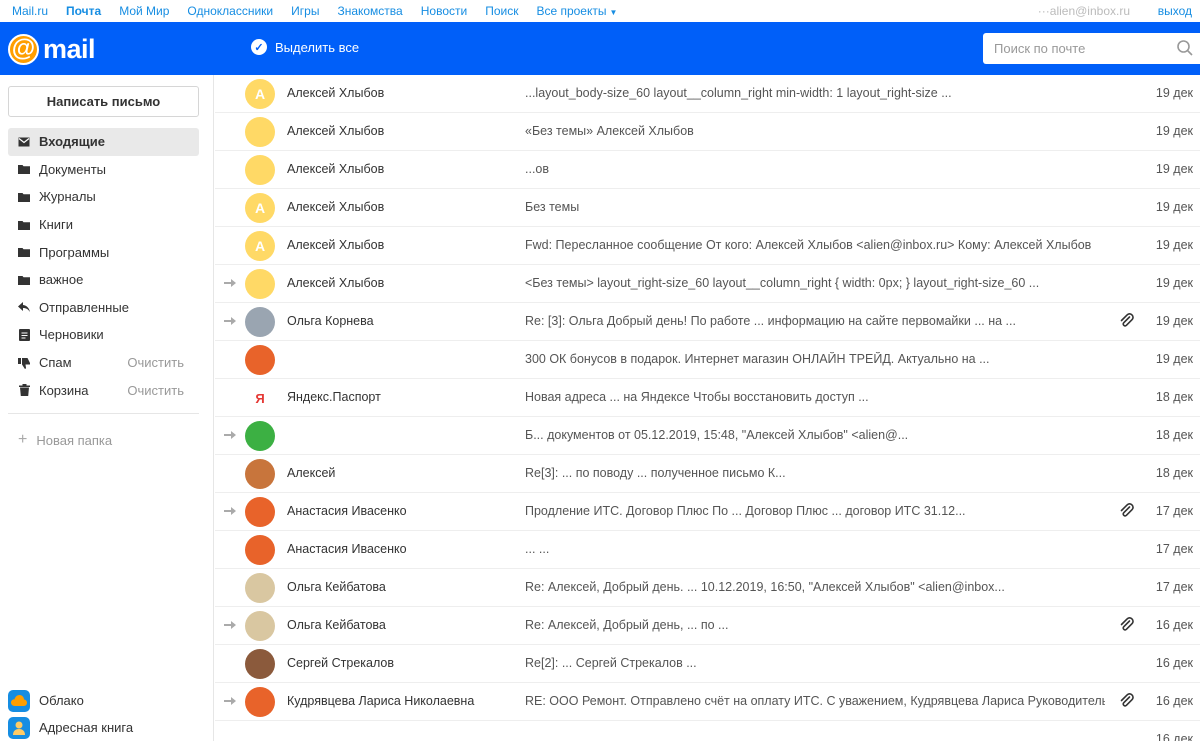  Describe the element at coordinates (1073, 48) in the screenshot. I see `search-input` at that location.